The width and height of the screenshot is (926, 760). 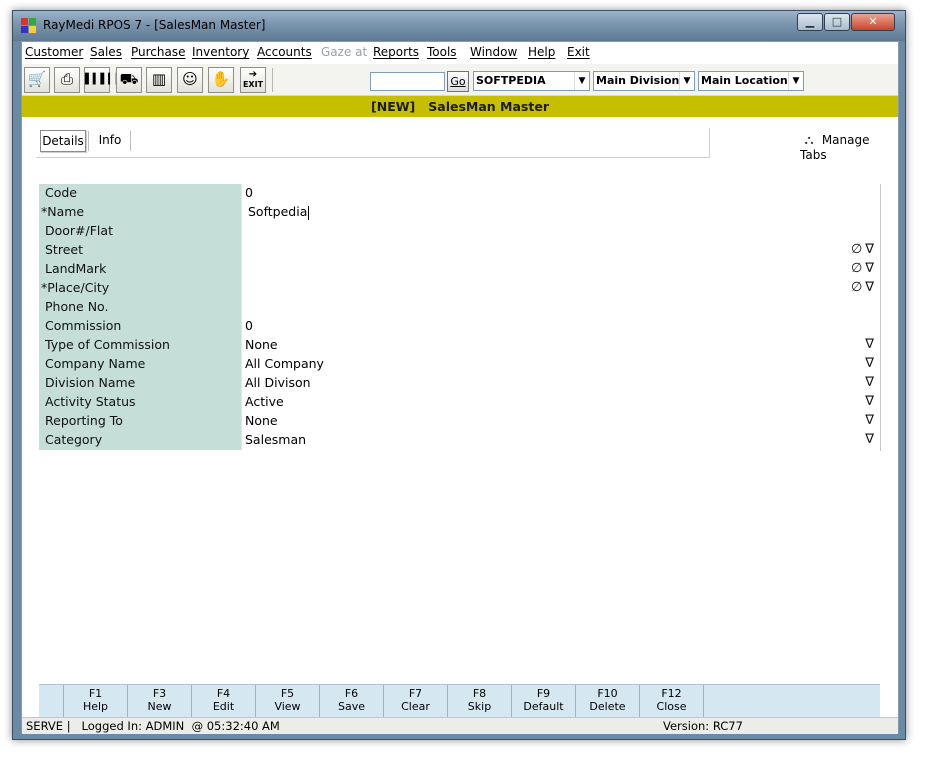 What do you see at coordinates (190, 80) in the screenshot?
I see `users-button: ☺` at bounding box center [190, 80].